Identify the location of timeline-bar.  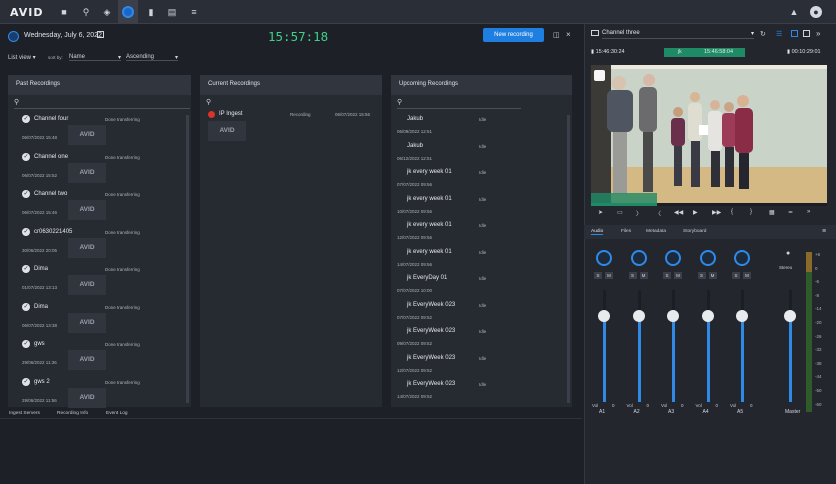
(709, 204).